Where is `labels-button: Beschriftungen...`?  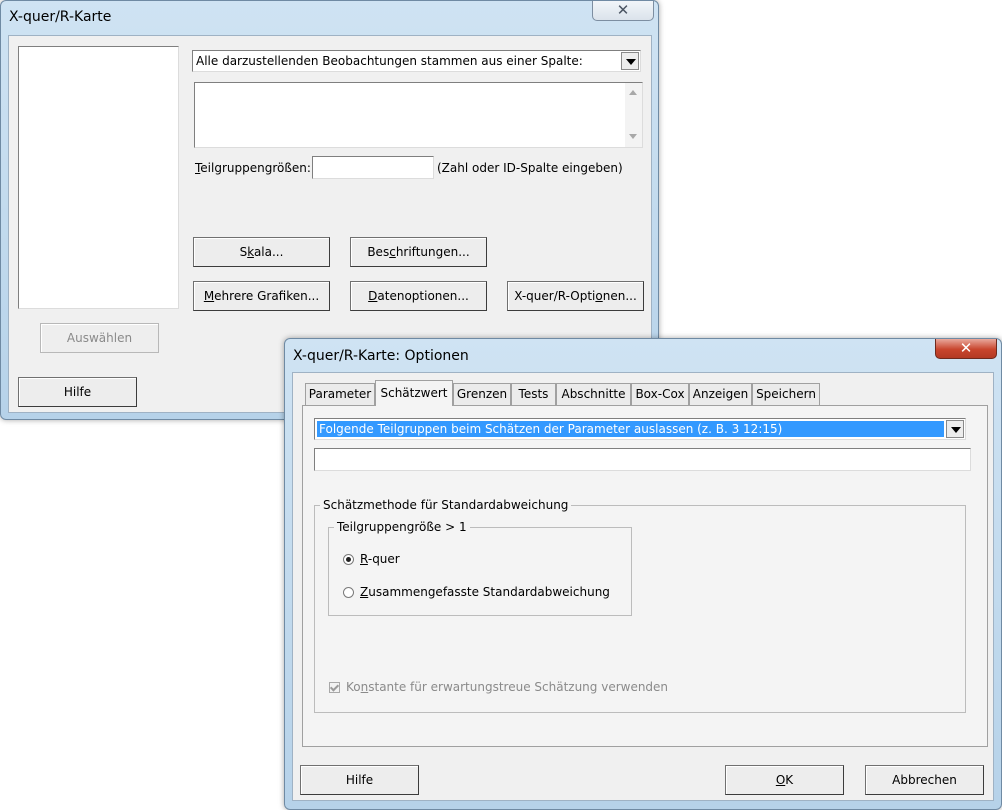
labels-button: Beschriftungen... is located at coordinates (418, 252).